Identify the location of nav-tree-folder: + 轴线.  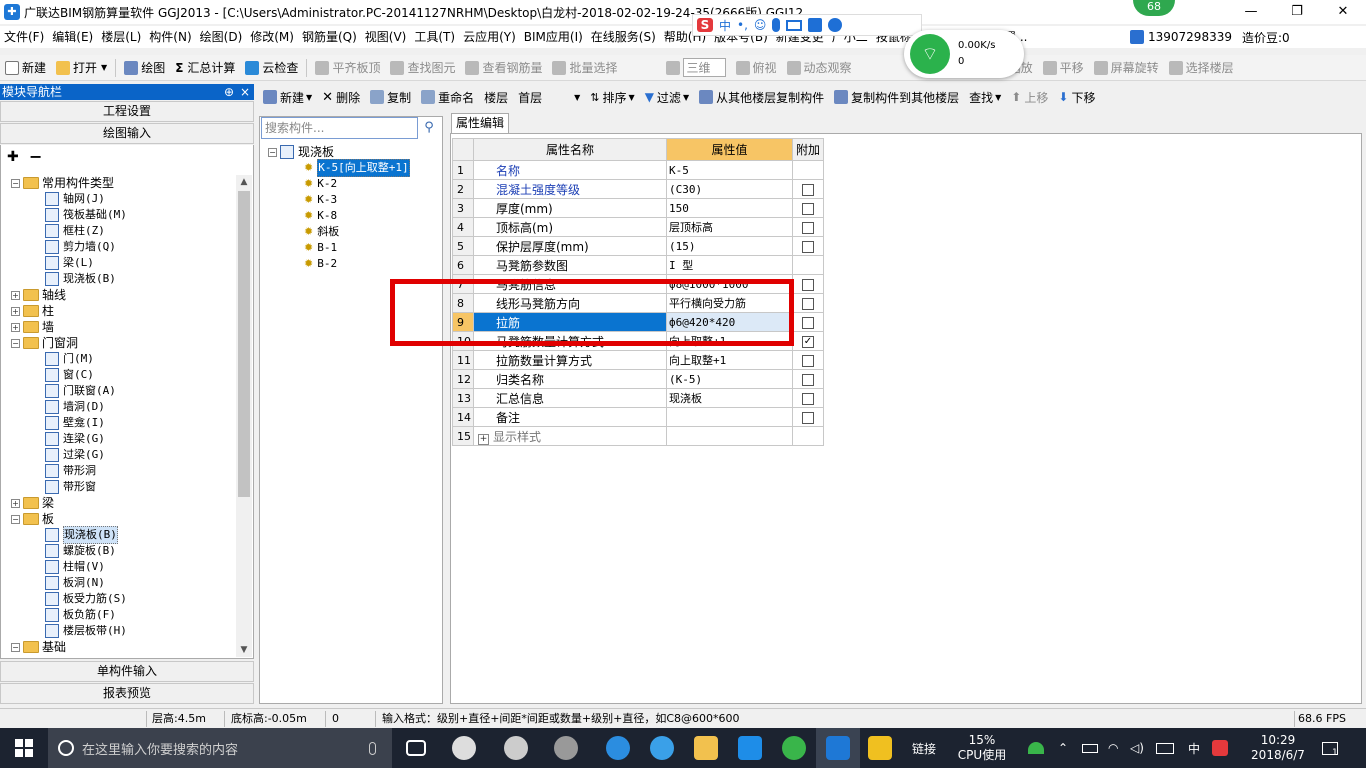
(38, 295).